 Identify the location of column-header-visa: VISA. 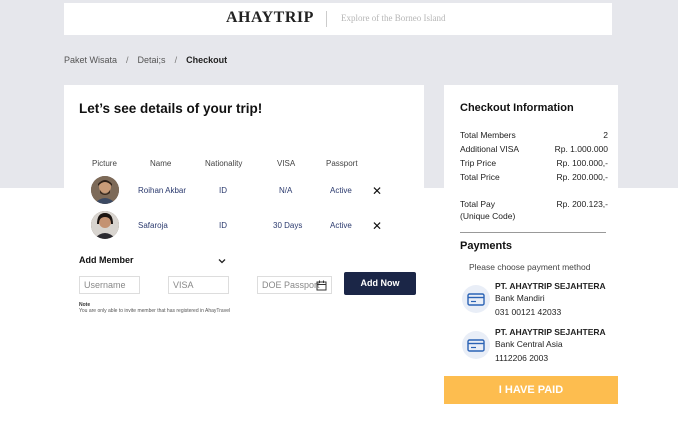
(286, 163).